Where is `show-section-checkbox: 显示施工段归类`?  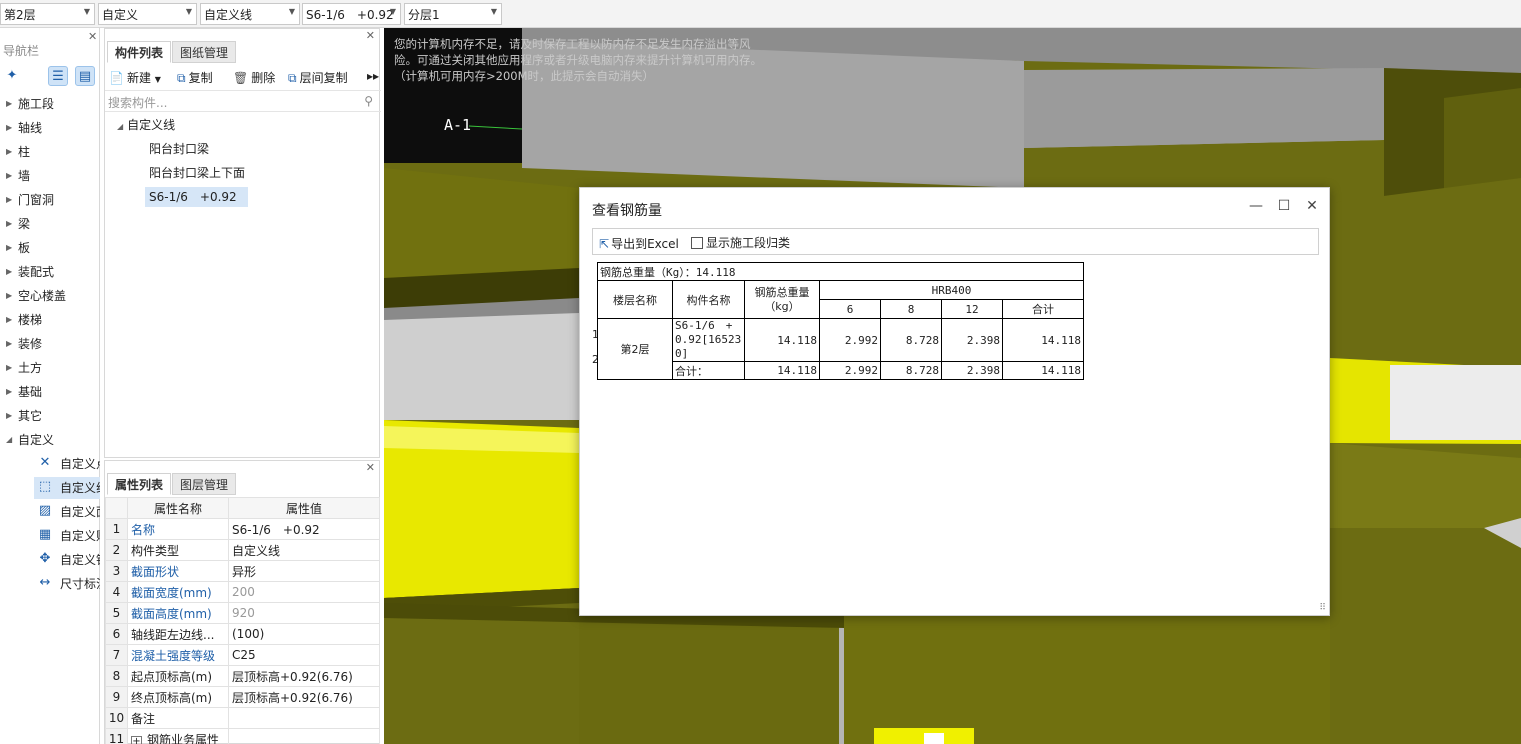
show-section-checkbox: 显示施工段归类 is located at coordinates (740, 242).